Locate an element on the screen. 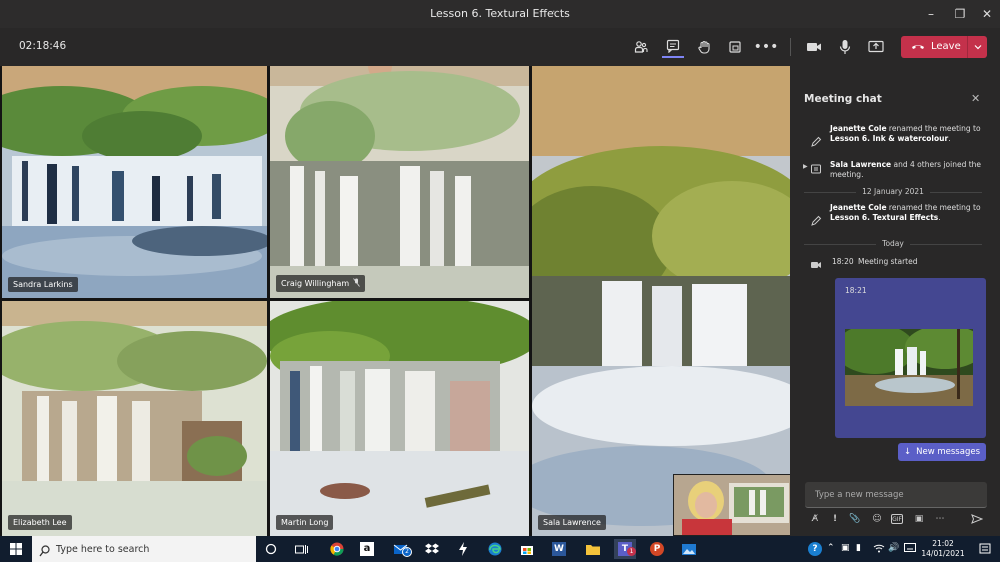 Image resolution: width=1000 pixels, height=562 pixels. title-bar: Lesson 6. Textural Effects ··· – ❐ ✕ is located at coordinates (500, 14).